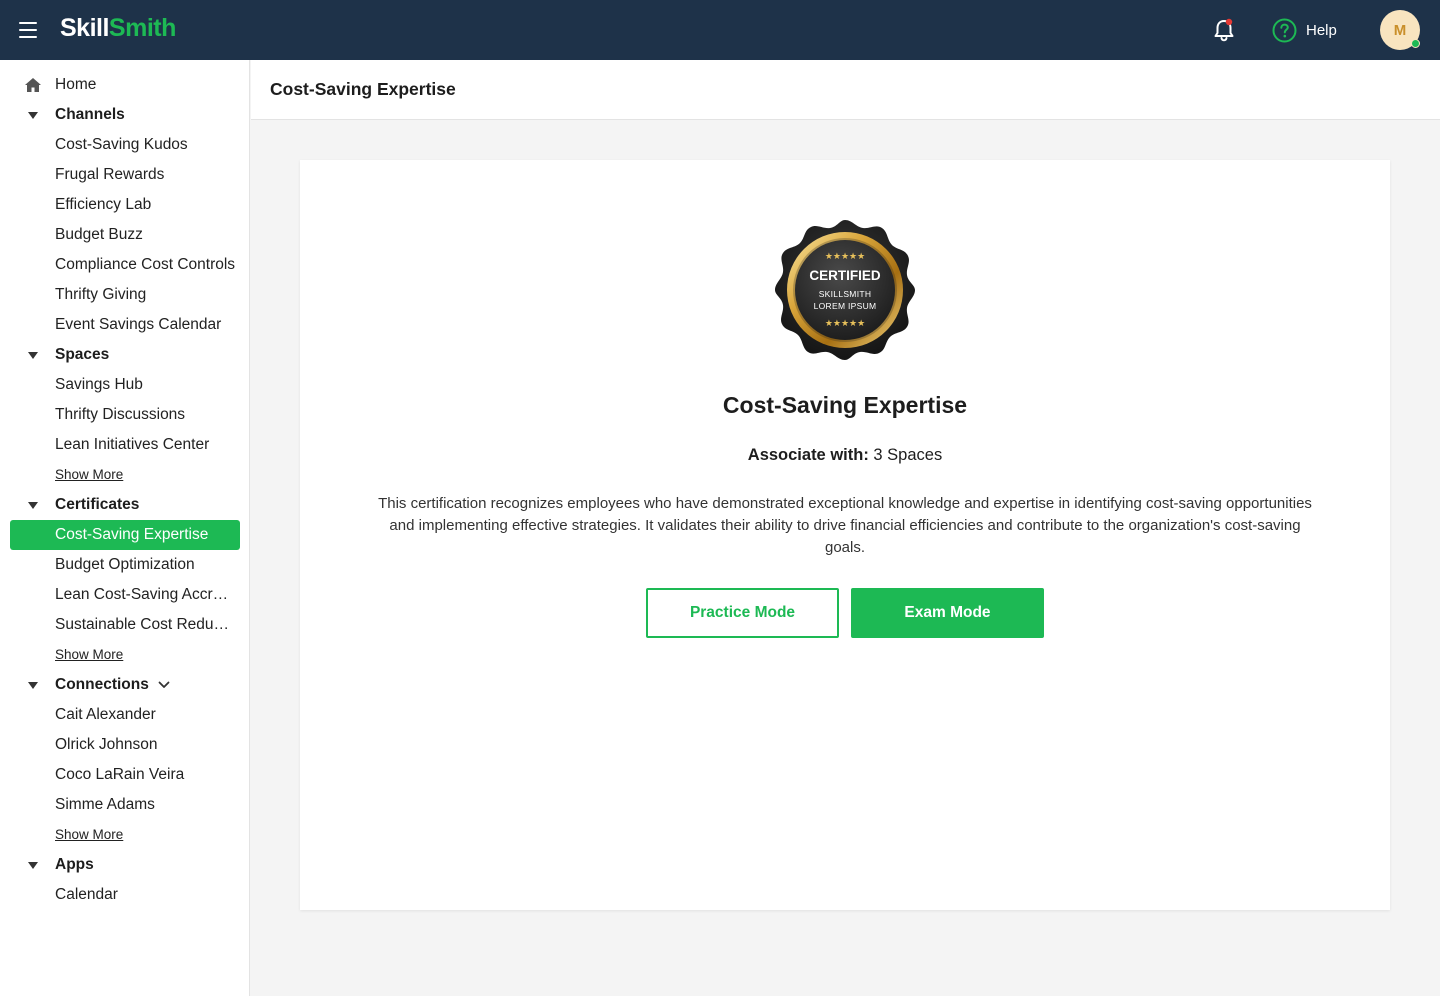 The image size is (1440, 996). What do you see at coordinates (947, 613) in the screenshot?
I see `exam-mode-button: Exam Mode` at bounding box center [947, 613].